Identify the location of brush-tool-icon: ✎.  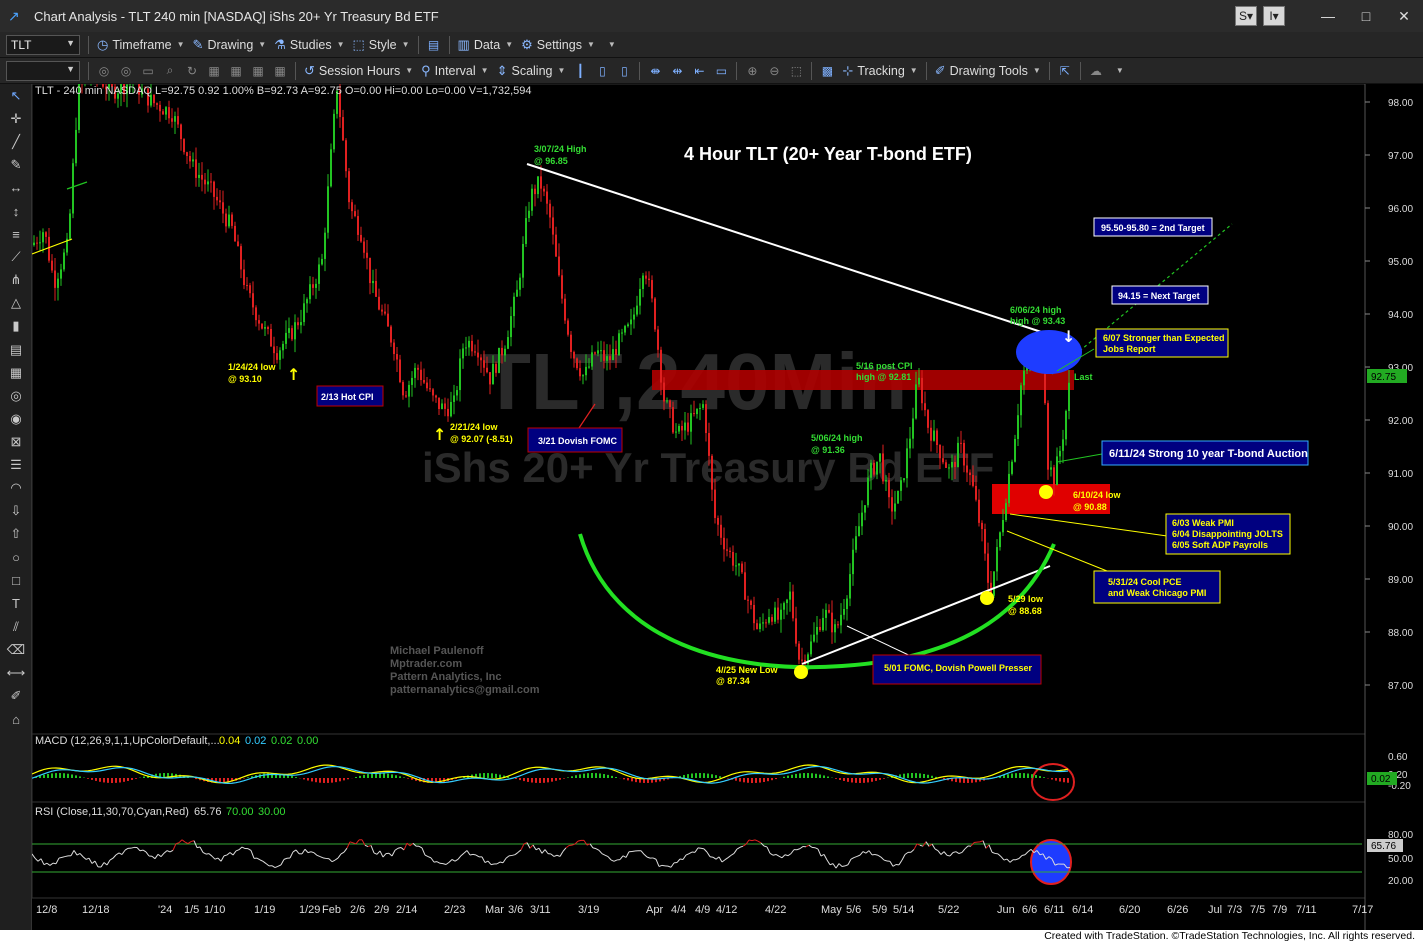
(16, 164).